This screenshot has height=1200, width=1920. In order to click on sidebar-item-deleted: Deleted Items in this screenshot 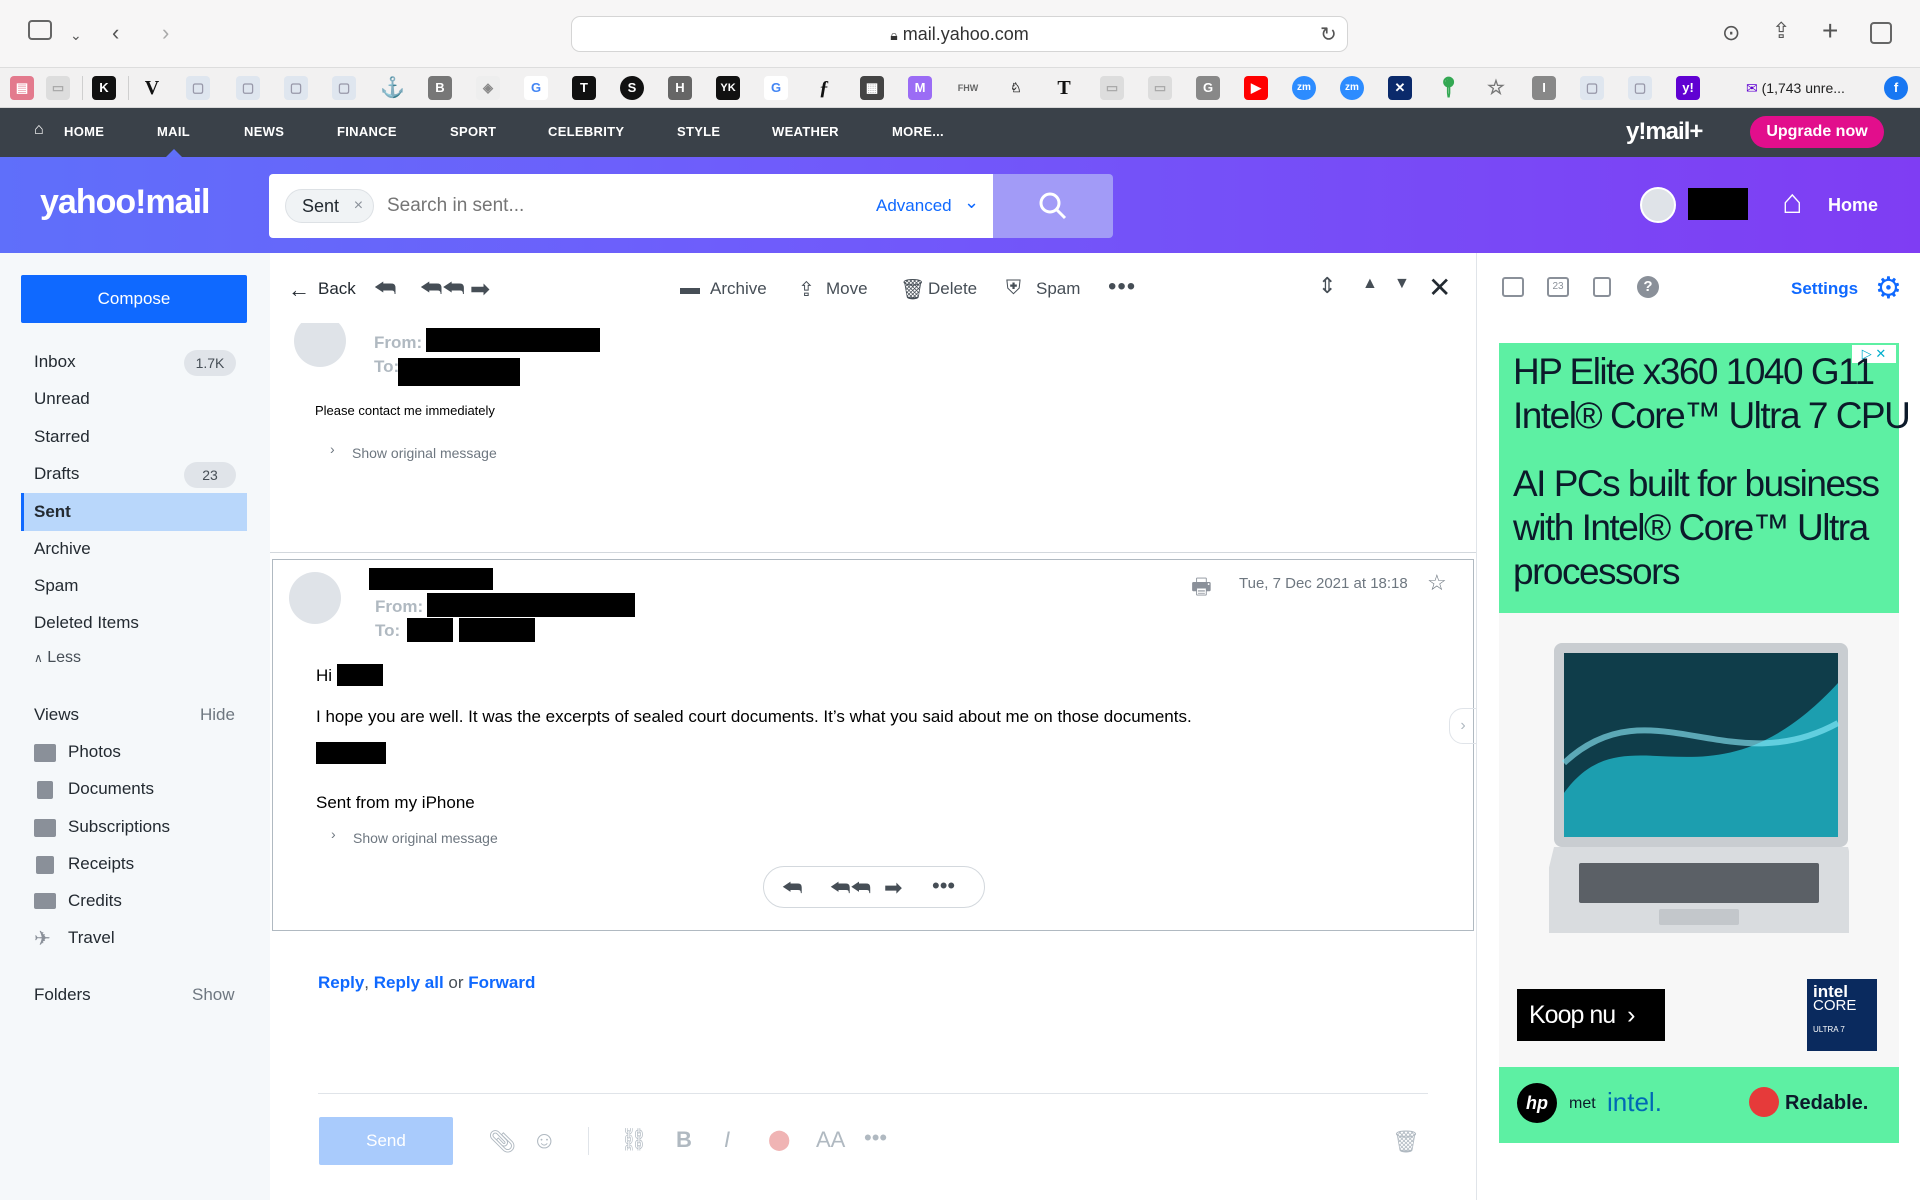, I will do `click(86, 623)`.